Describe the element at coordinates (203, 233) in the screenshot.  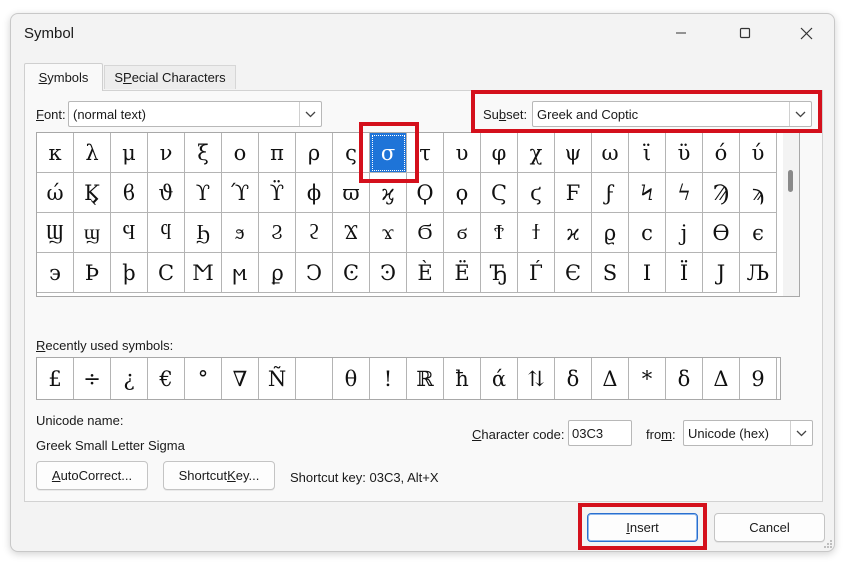
I see `symbol-cell: Ϧ` at that location.